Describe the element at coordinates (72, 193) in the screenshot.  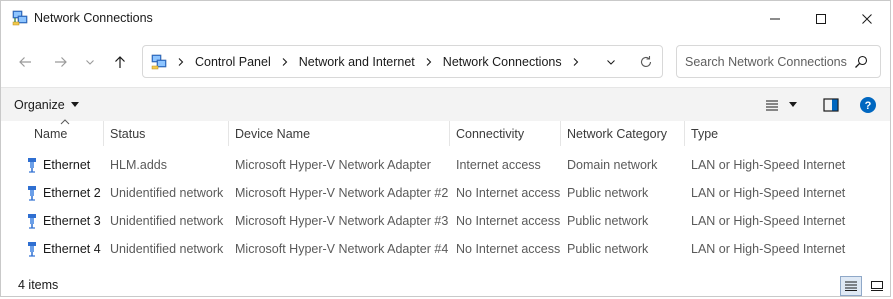
I see `cell-name: Ethernet 2` at that location.